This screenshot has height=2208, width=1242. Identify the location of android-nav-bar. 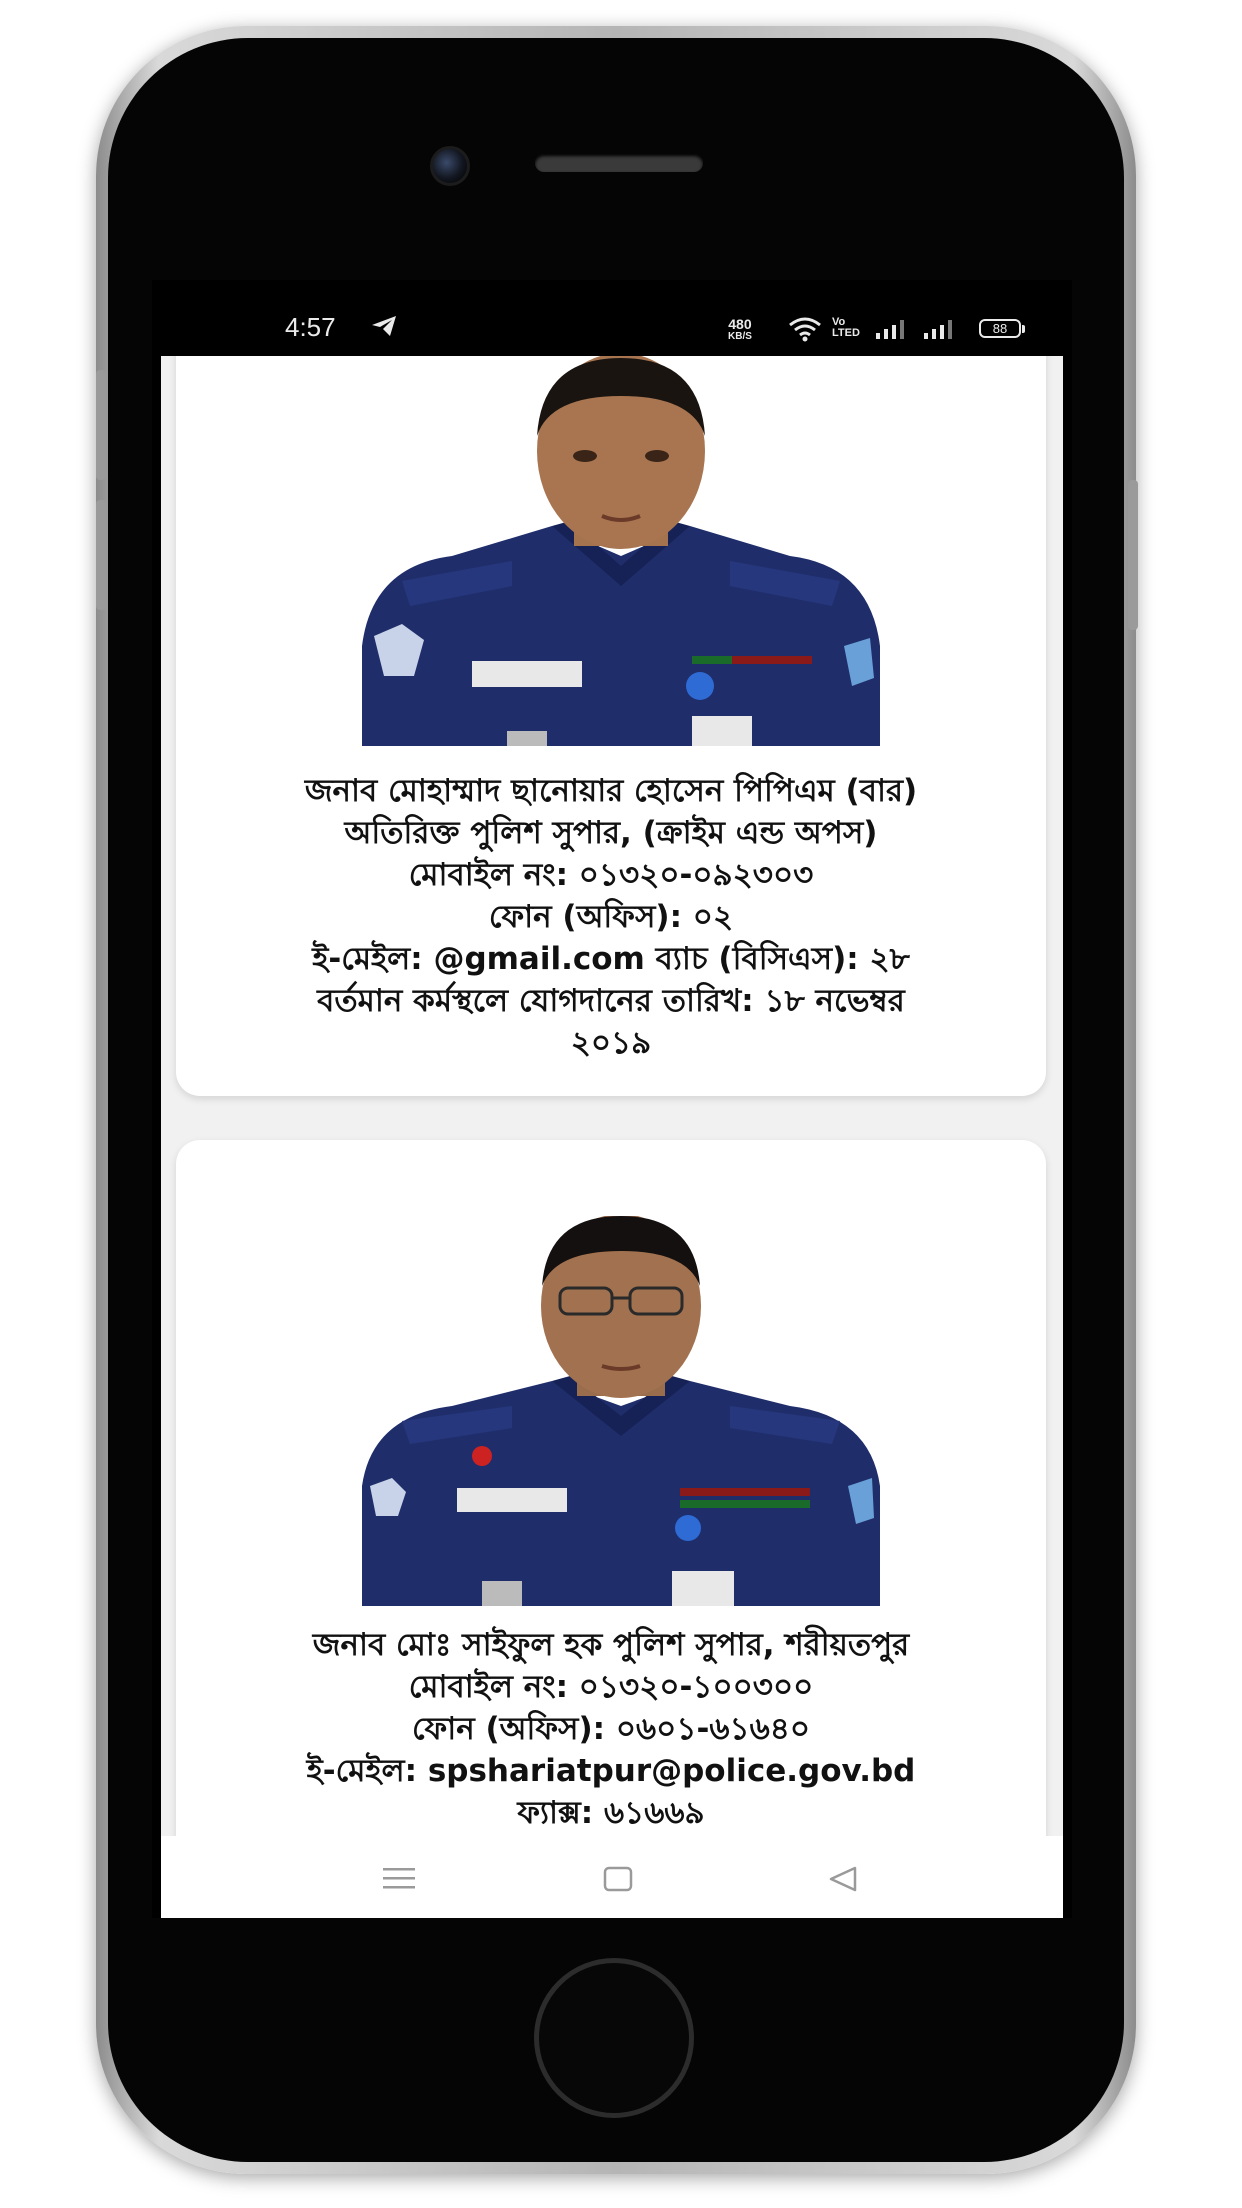
(612, 1877).